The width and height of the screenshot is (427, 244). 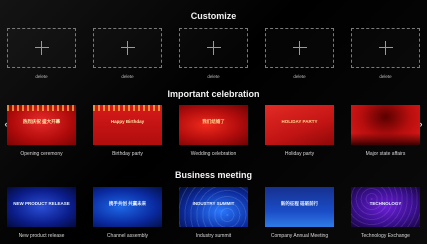 I want to click on template-label: Wedding celebration, so click(x=213, y=154).